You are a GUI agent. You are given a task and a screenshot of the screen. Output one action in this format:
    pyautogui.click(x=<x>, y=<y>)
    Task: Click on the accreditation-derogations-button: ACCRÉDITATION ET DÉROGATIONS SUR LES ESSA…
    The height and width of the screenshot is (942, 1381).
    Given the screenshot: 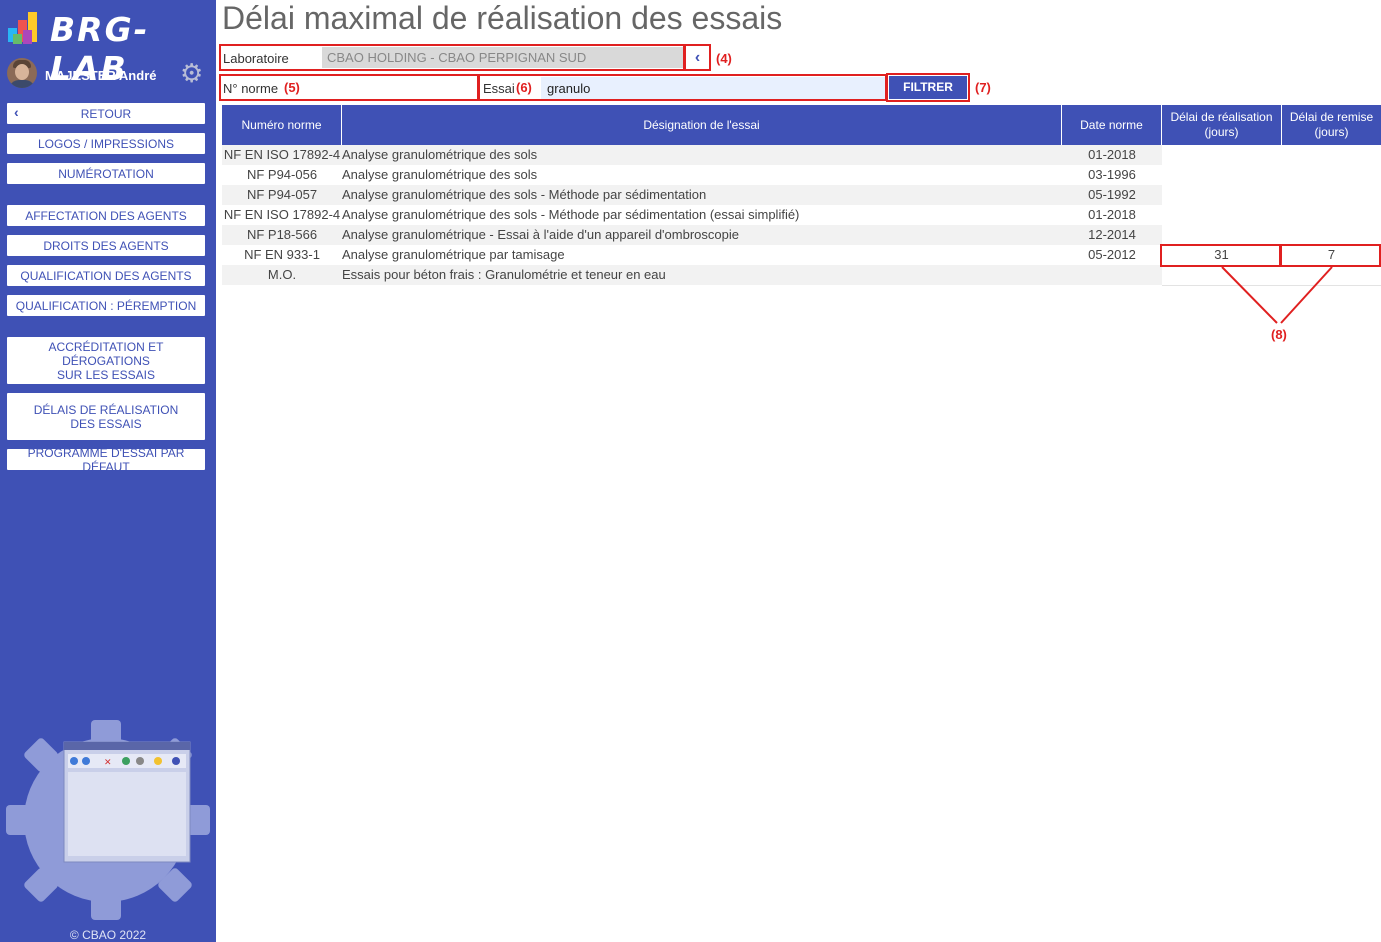 What is the action you would take?
    pyautogui.click(x=106, y=360)
    